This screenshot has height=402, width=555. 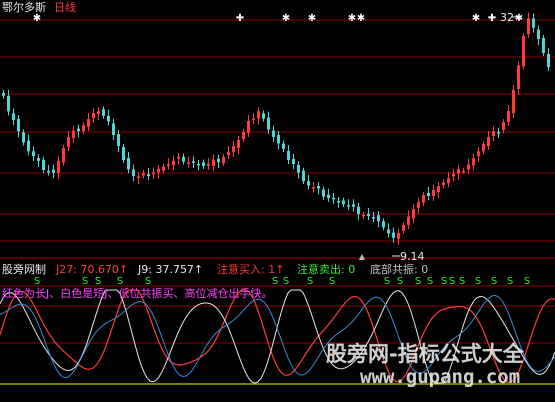 I want to click on watermark-url: www.gupang.com, so click(x=440, y=377).